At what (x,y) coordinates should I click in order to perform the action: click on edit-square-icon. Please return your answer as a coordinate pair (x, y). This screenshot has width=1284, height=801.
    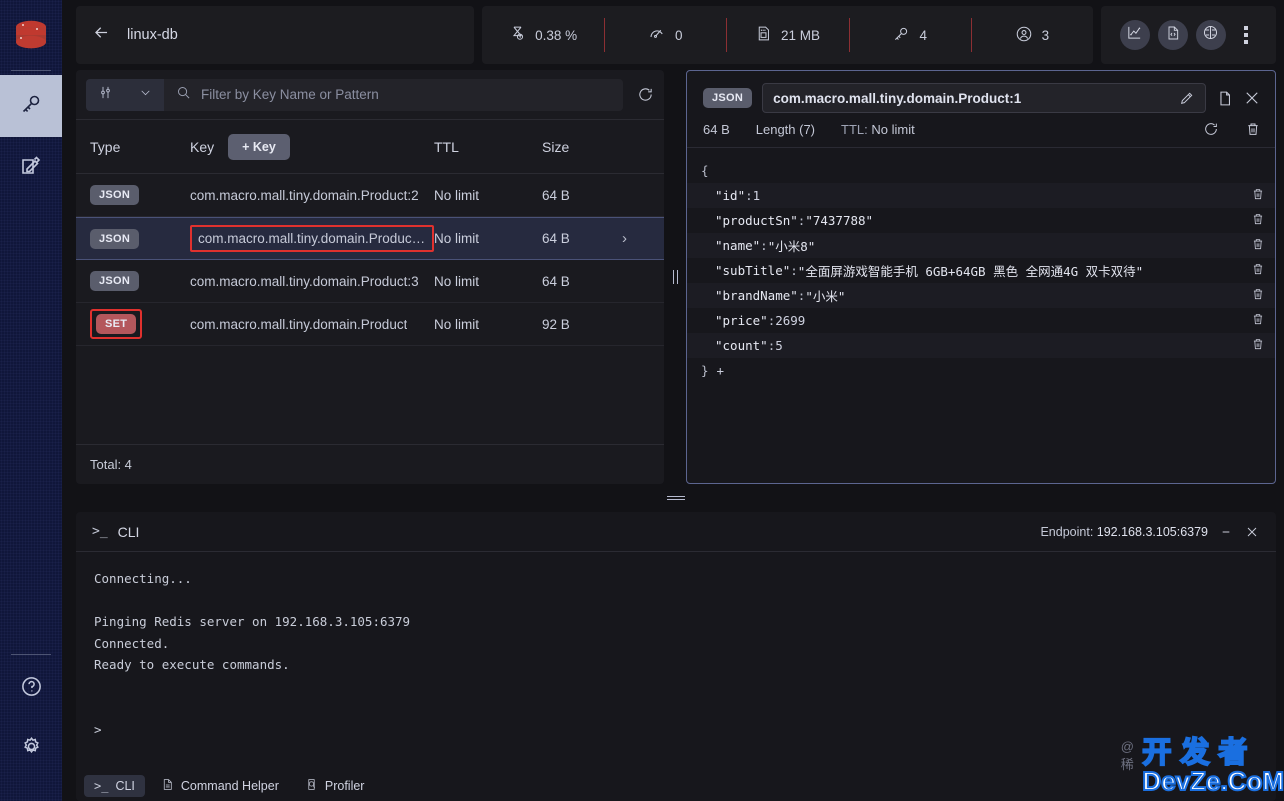
    Looking at the image, I should click on (31, 168).